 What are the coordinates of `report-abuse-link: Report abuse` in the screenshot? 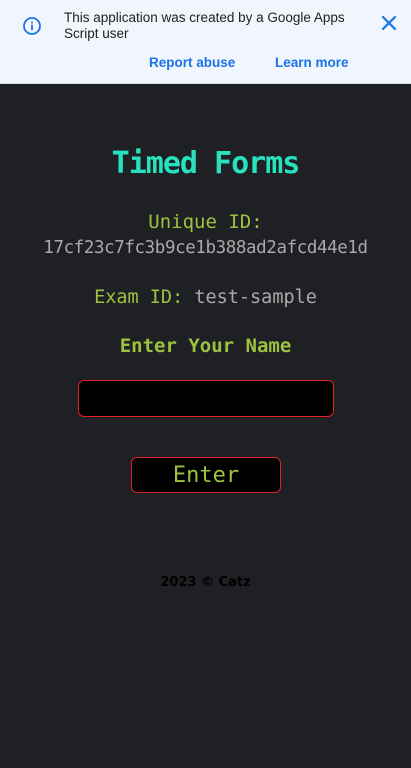 It's located at (192, 62).